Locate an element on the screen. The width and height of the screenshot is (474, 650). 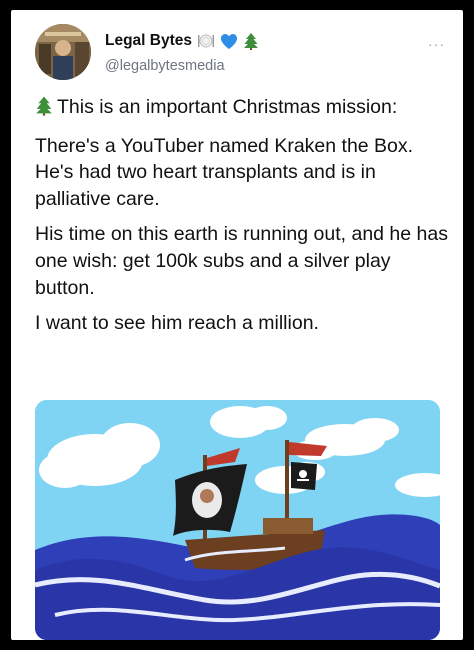
avatar is located at coordinates (63, 52).